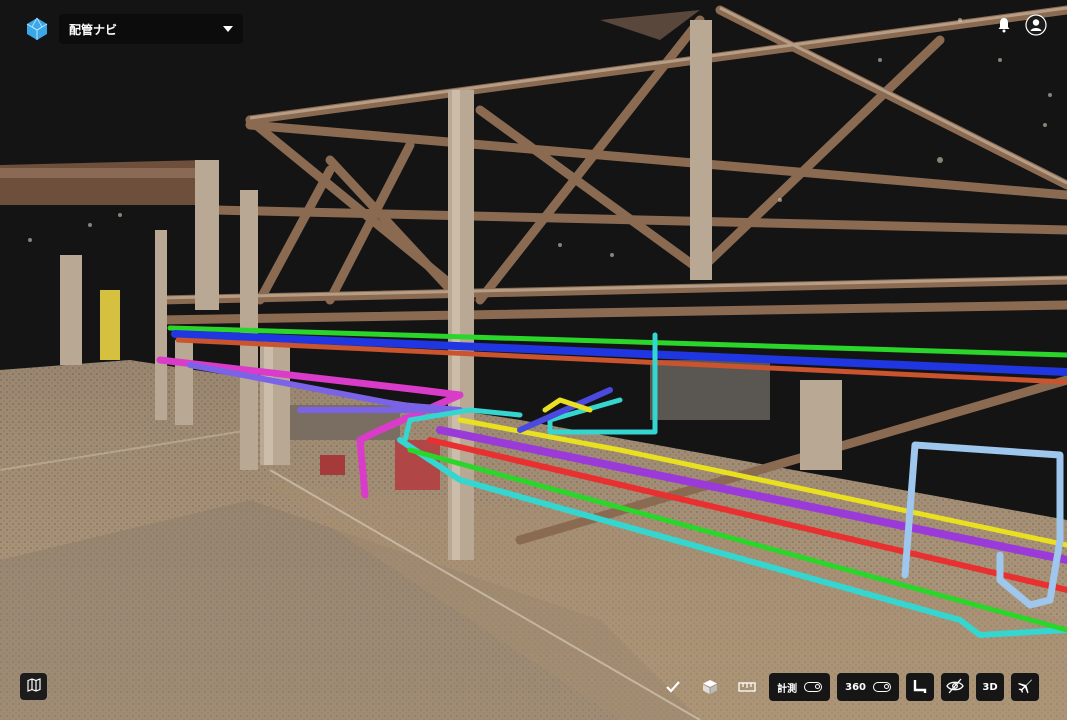 The height and width of the screenshot is (720, 1067). I want to click on pano-360-toggle-button: 360, so click(868, 687).